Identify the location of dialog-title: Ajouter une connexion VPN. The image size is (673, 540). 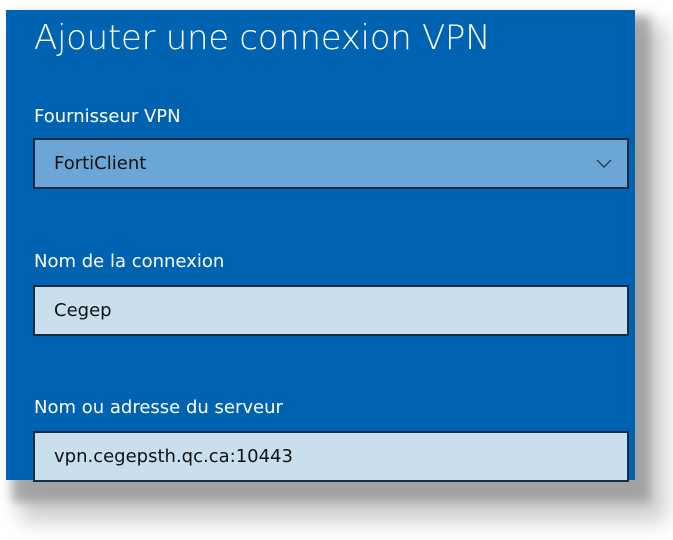
(262, 38).